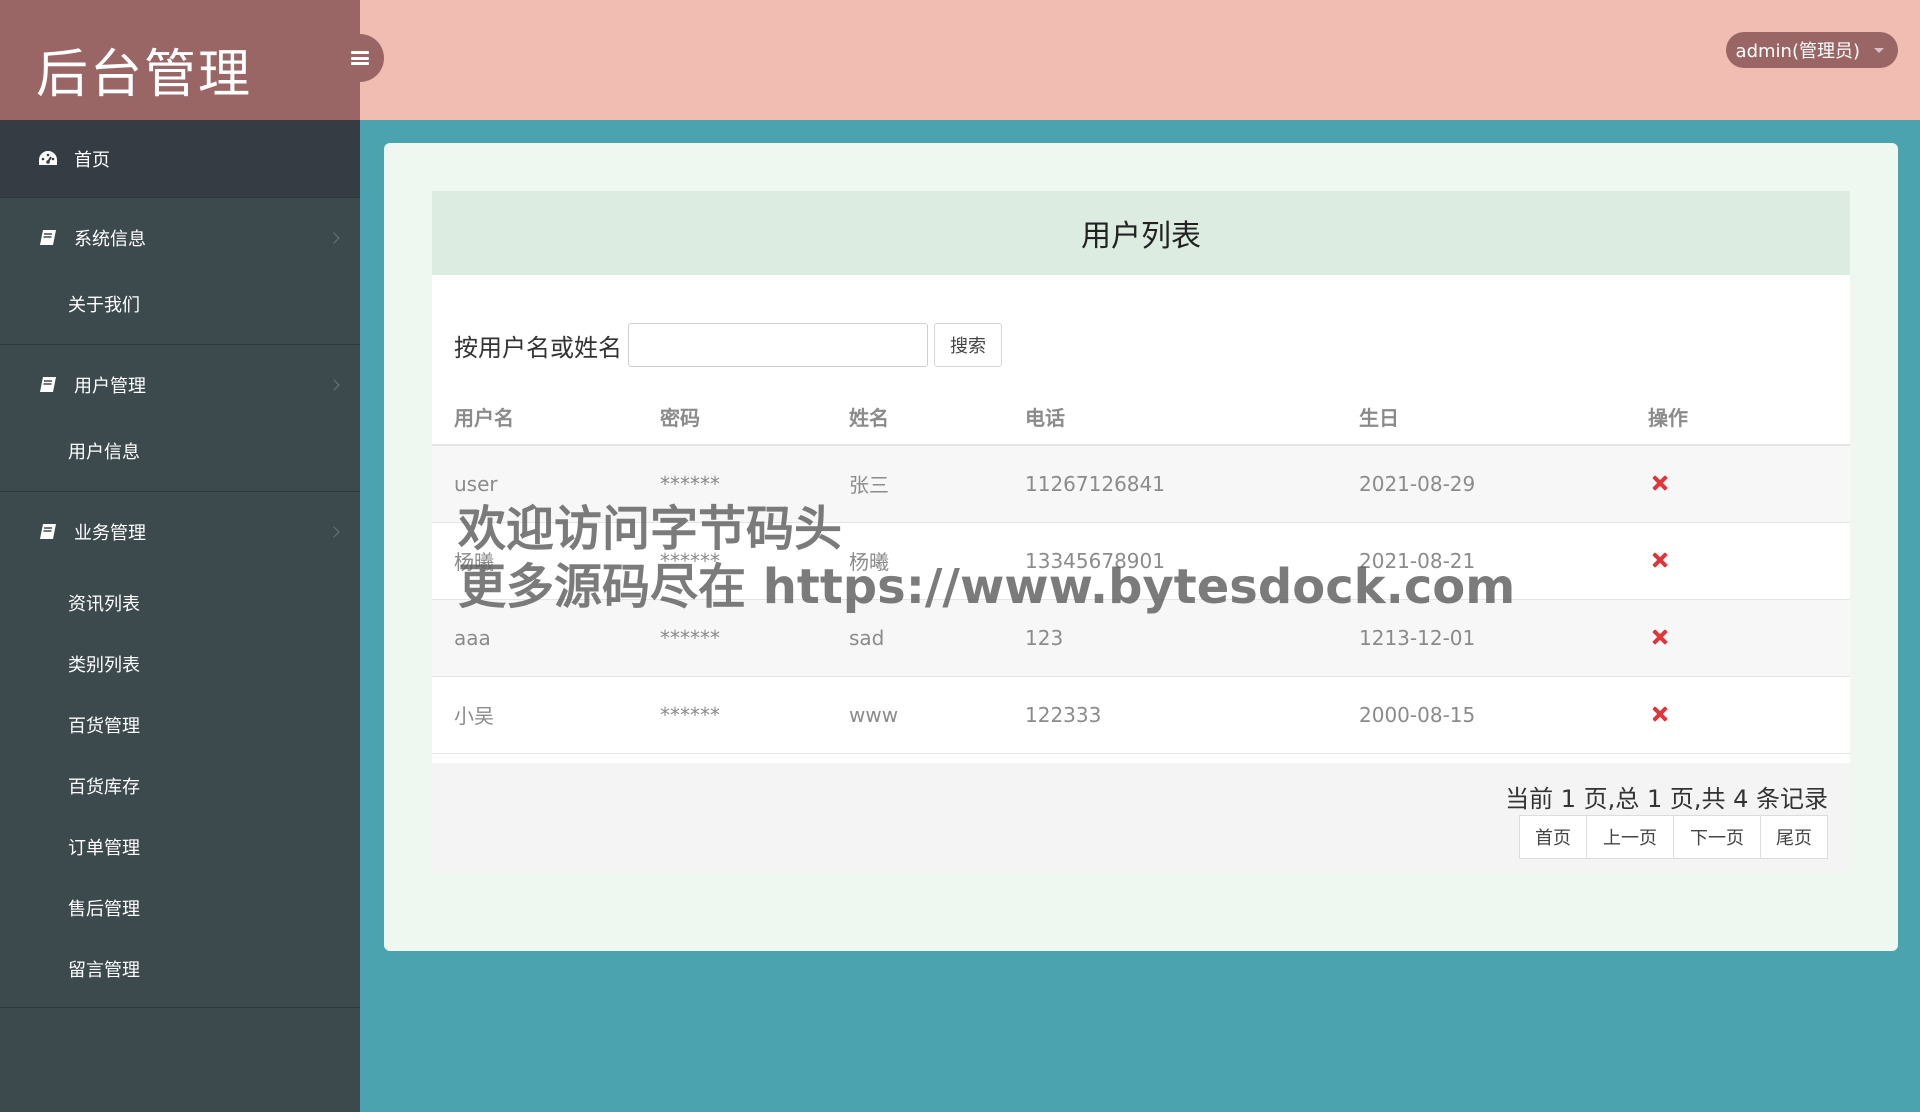 Image resolution: width=1920 pixels, height=1112 pixels. Describe the element at coordinates (180, 451) in the screenshot. I see `sidebar-item-user-info: 用户信息` at that location.